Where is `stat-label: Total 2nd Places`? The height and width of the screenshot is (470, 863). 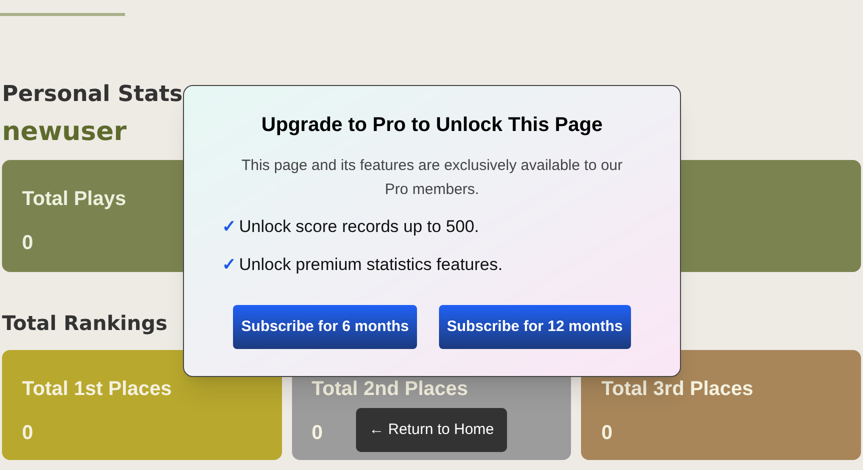
stat-label: Total 2nd Places is located at coordinates (390, 389).